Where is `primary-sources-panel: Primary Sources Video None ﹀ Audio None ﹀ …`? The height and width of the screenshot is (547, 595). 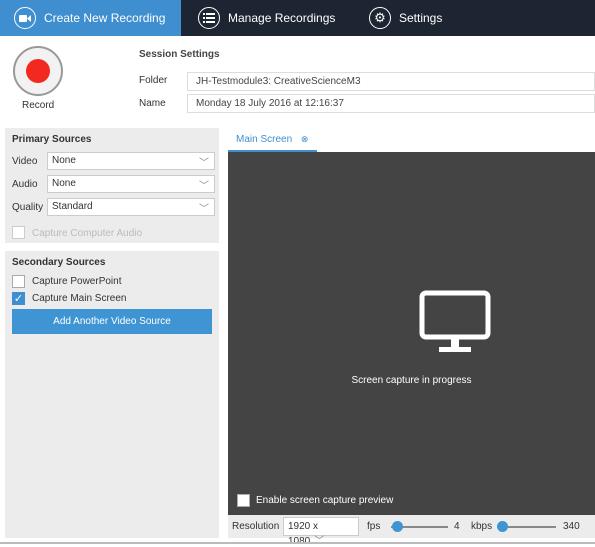
primary-sources-panel: Primary Sources Video None ﹀ Audio None ﹀ … is located at coordinates (112, 185).